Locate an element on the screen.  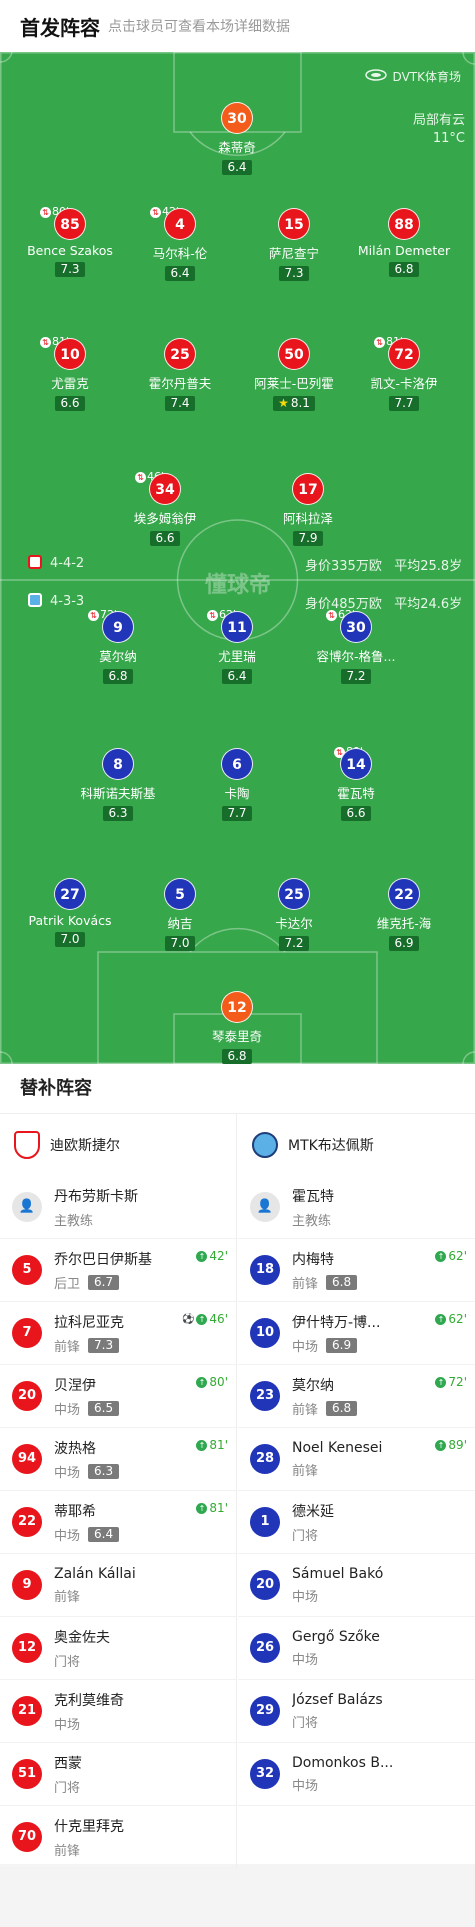
sub-player-row: 94 波热格 中场 6.3 ↑ 81' is located at coordinates (118, 1459).